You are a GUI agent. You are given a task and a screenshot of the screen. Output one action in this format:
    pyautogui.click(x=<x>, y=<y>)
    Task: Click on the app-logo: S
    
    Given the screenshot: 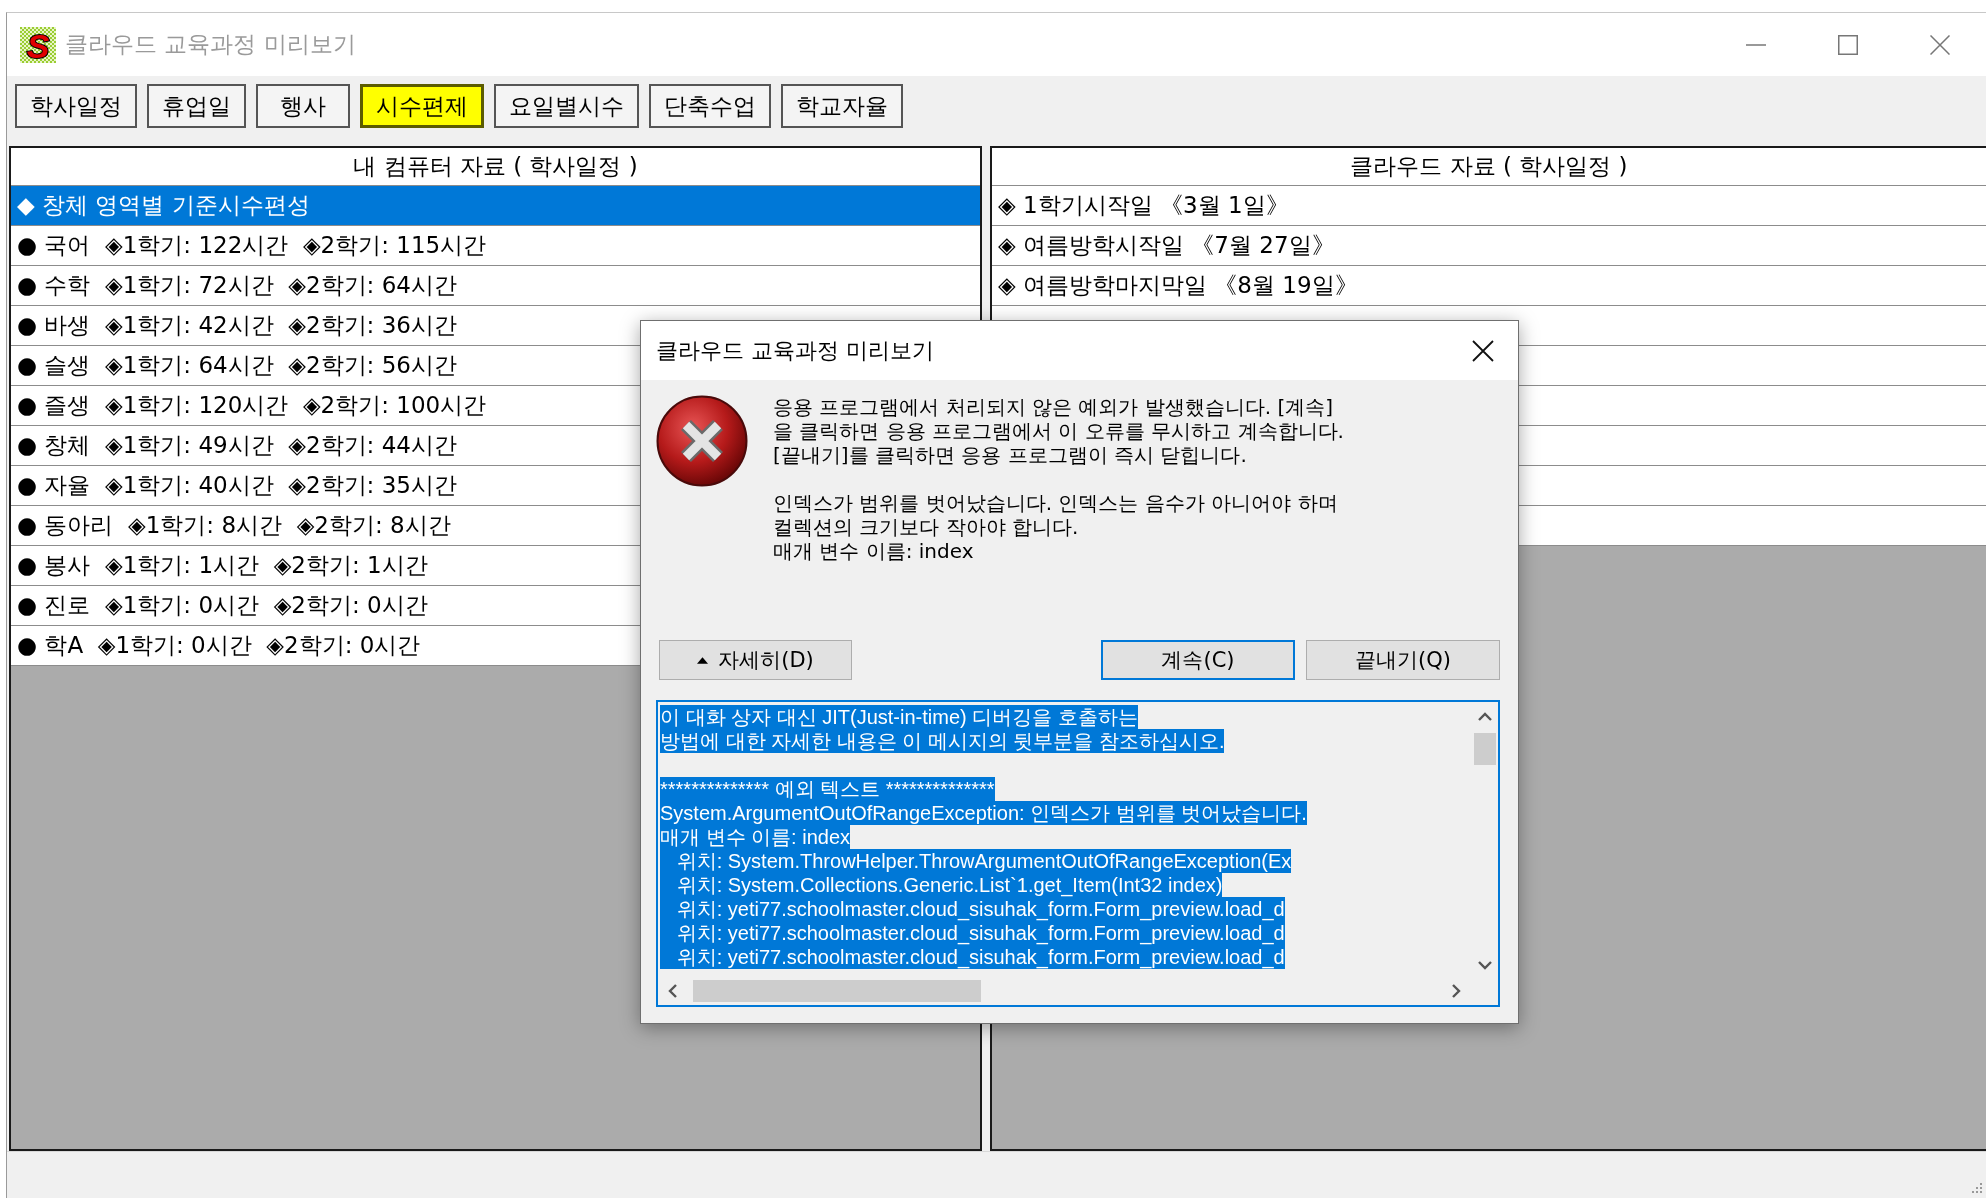 What is the action you would take?
    pyautogui.click(x=38, y=44)
    